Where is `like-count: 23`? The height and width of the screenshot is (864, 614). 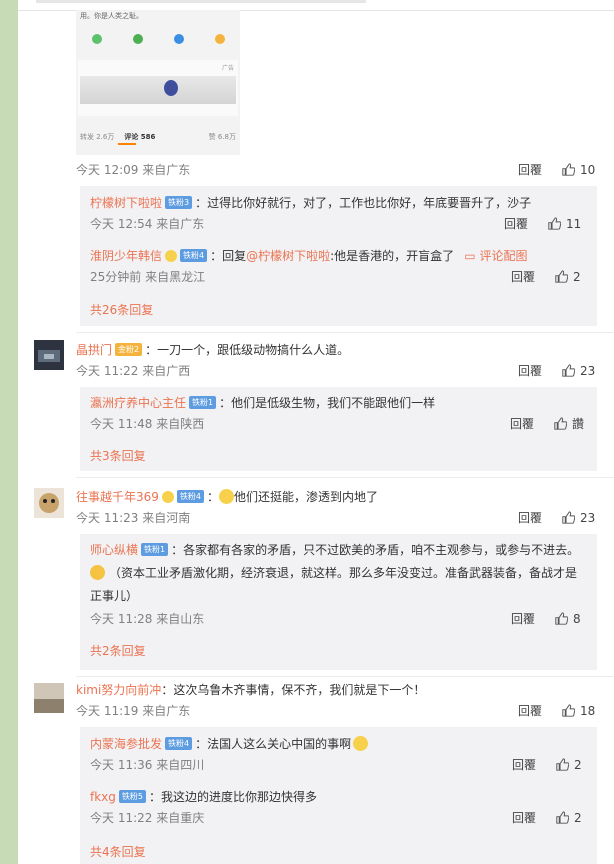 like-count: 23 is located at coordinates (588, 370).